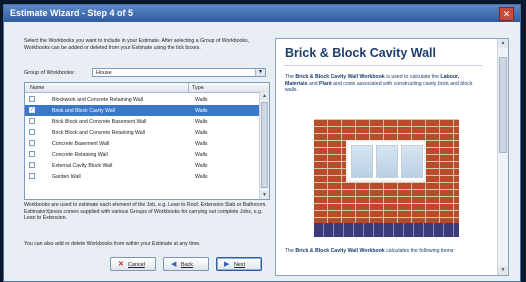 The image size is (526, 282). What do you see at coordinates (142, 176) in the screenshot?
I see `workbook-row: Garden Wall Walls` at bounding box center [142, 176].